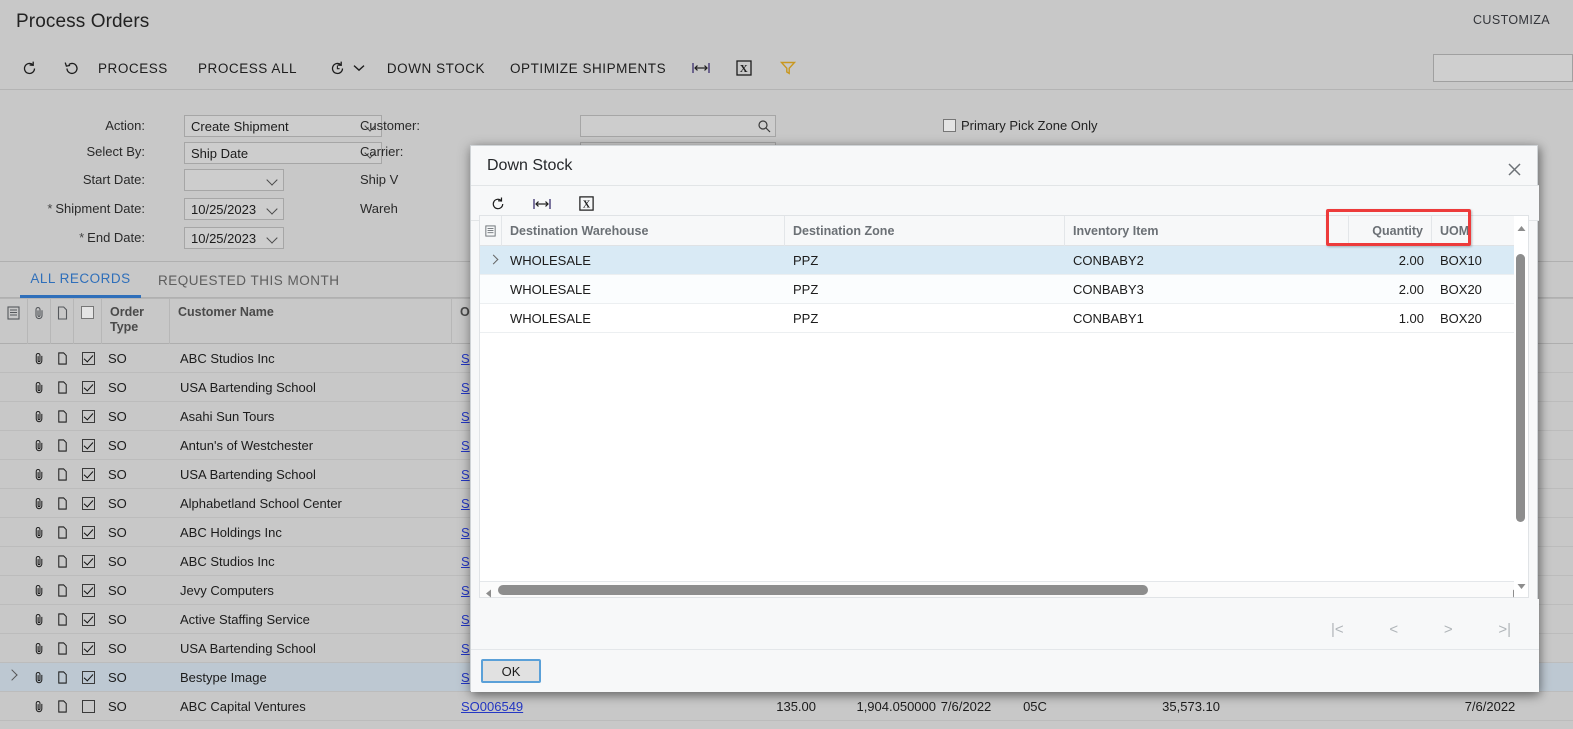 This screenshot has width=1573, height=729. Describe the element at coordinates (744, 68) in the screenshot. I see `export-excel-icon: X` at that location.